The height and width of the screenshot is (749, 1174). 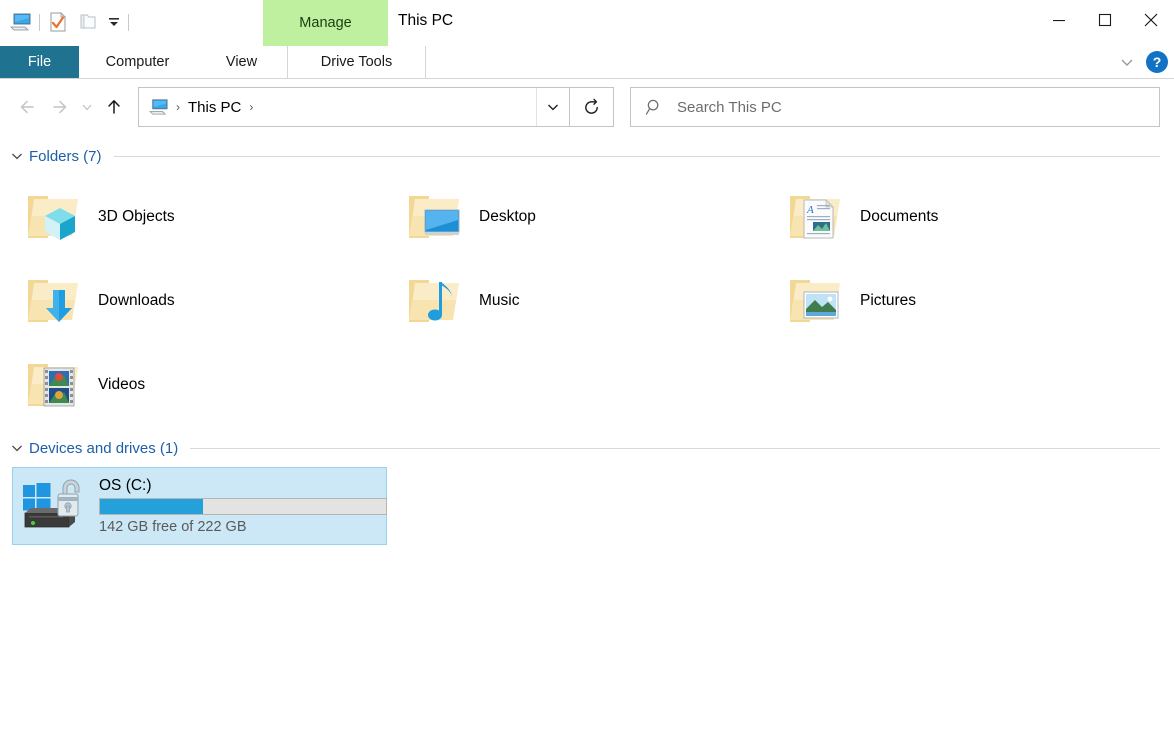 I want to click on drive-capacity-bar, so click(x=243, y=507).